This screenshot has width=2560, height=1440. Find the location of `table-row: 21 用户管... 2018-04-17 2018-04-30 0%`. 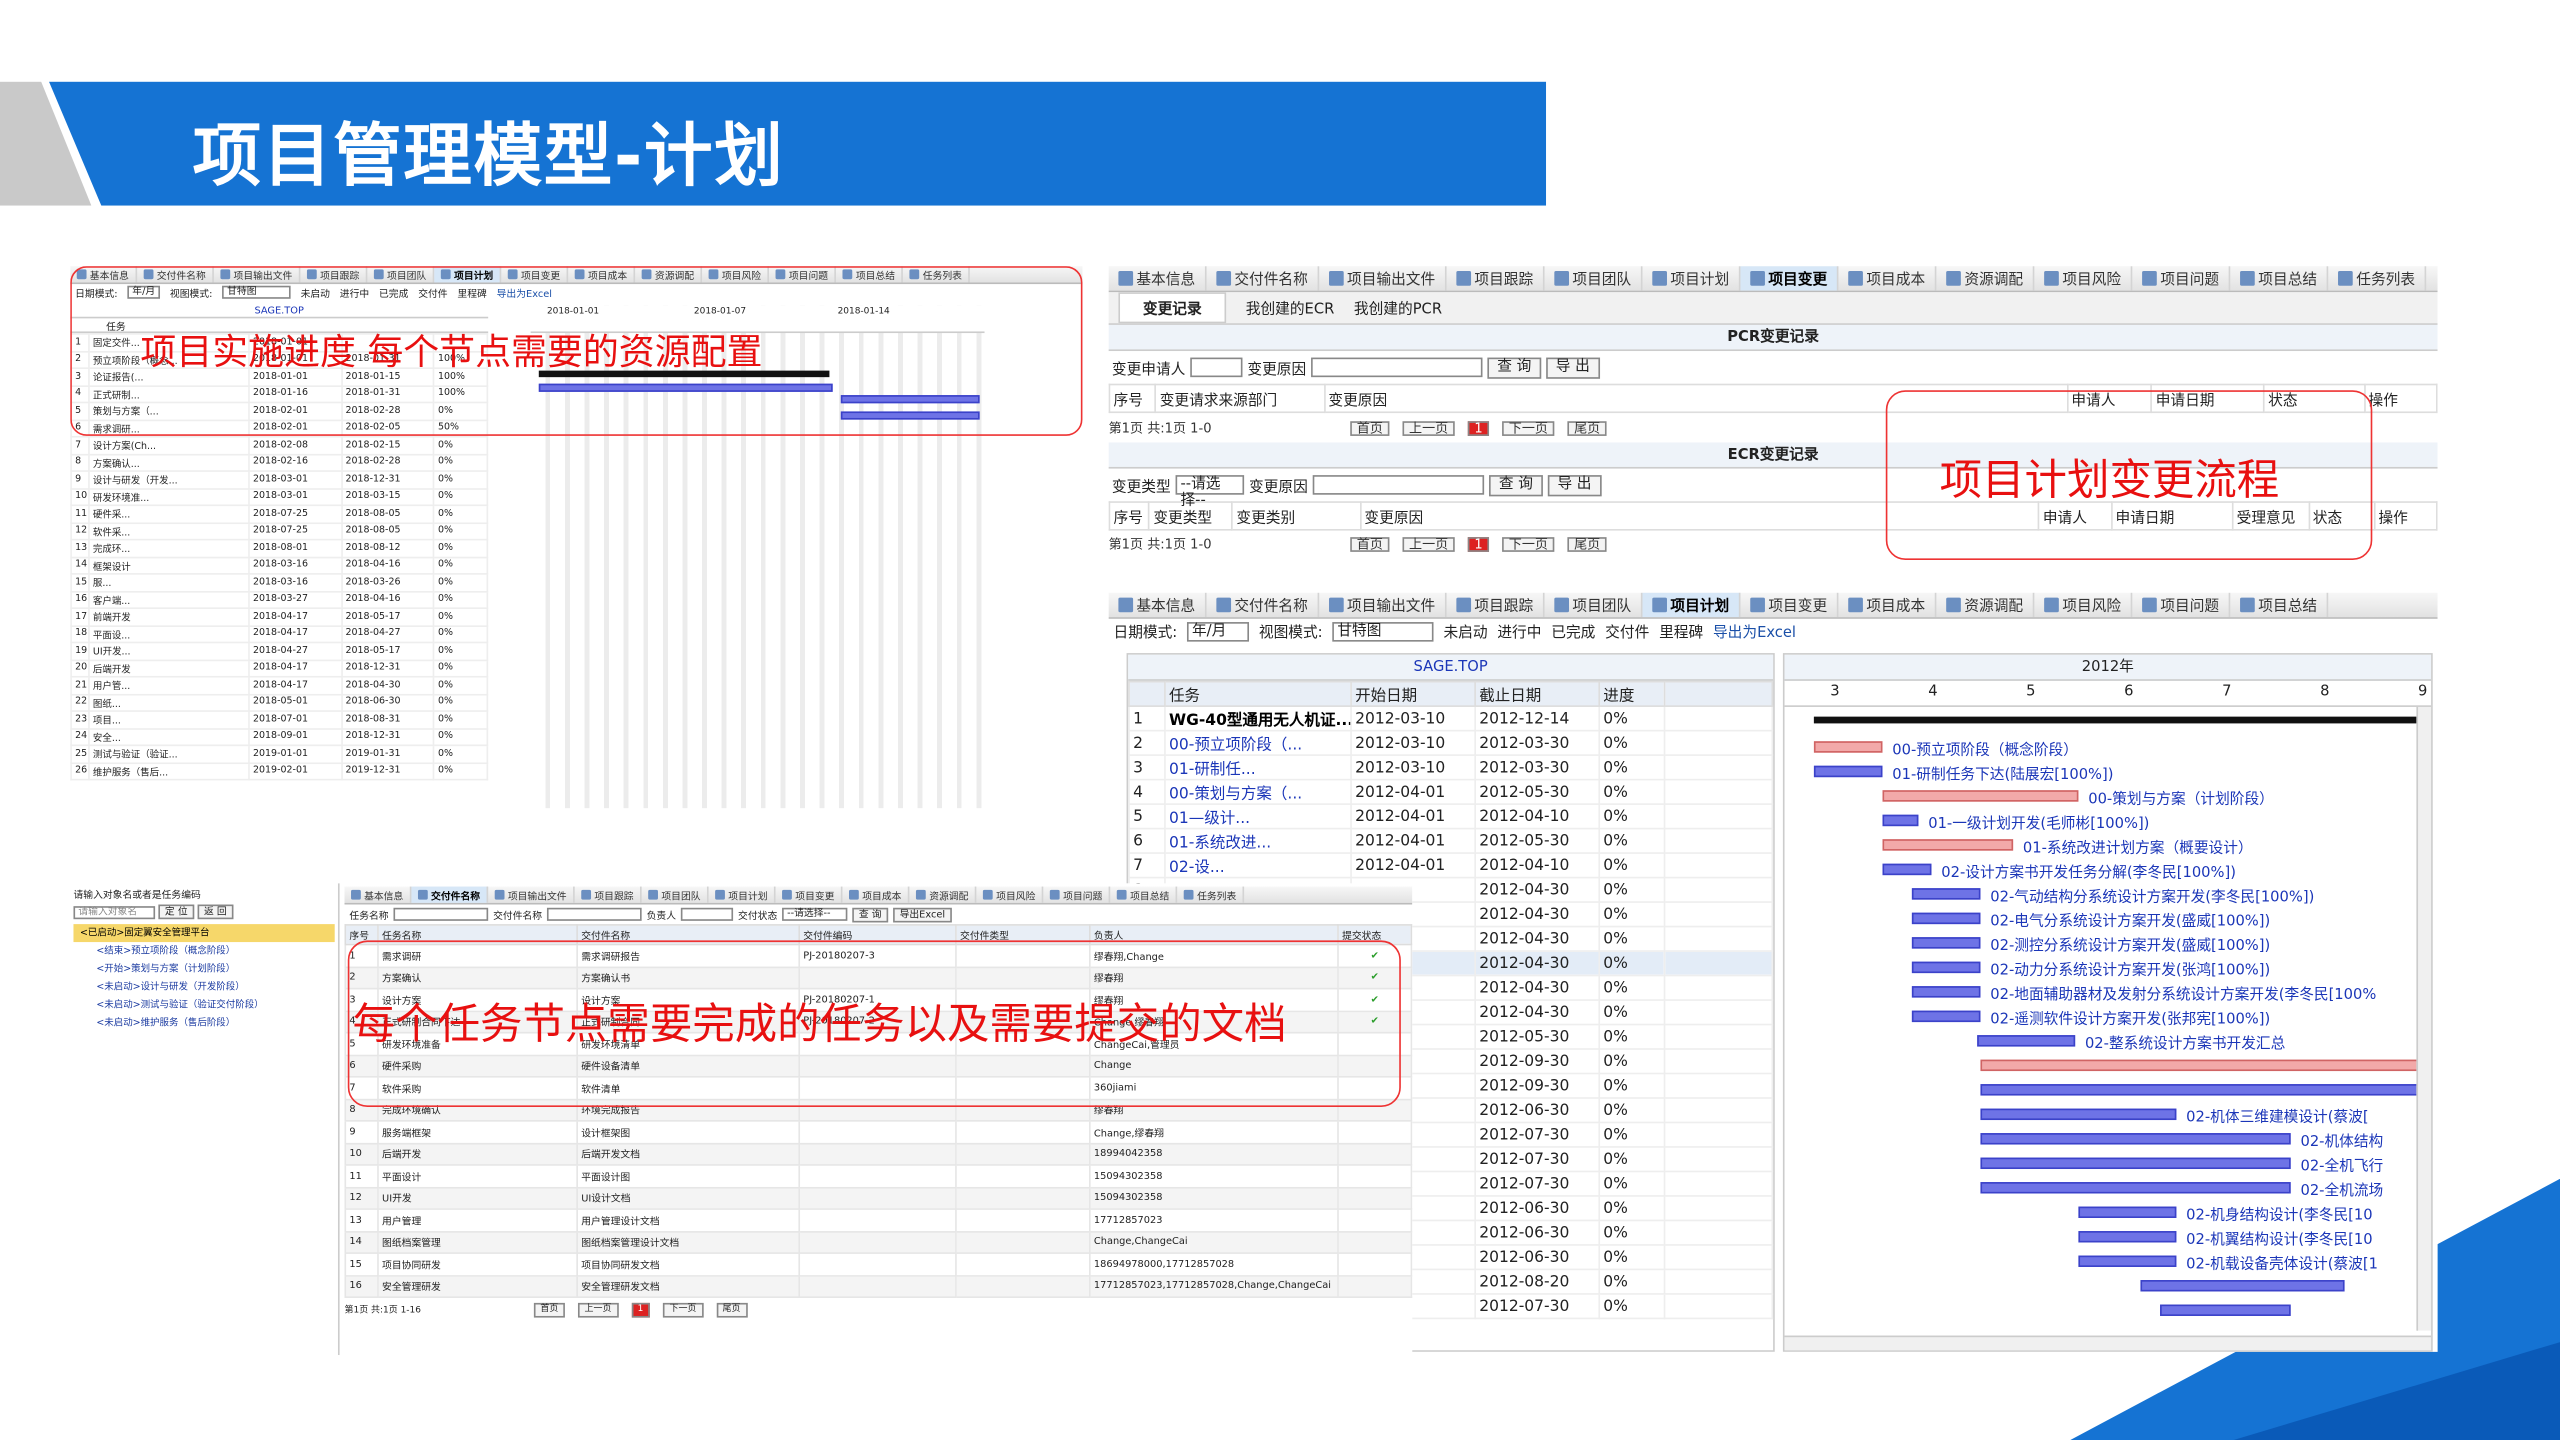

table-row: 21 用户管... 2018-04-17 2018-04-30 0% is located at coordinates (279, 685).